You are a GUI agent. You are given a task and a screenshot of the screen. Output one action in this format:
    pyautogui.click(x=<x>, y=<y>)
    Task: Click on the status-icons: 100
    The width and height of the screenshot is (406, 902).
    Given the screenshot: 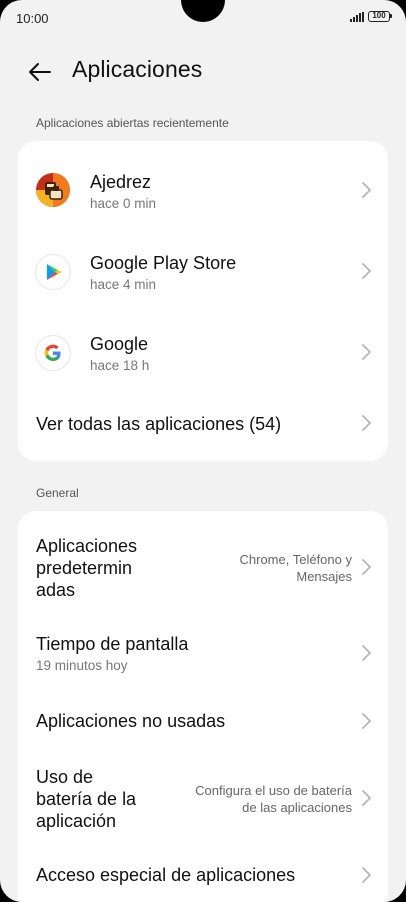 What is the action you would take?
    pyautogui.click(x=371, y=16)
    